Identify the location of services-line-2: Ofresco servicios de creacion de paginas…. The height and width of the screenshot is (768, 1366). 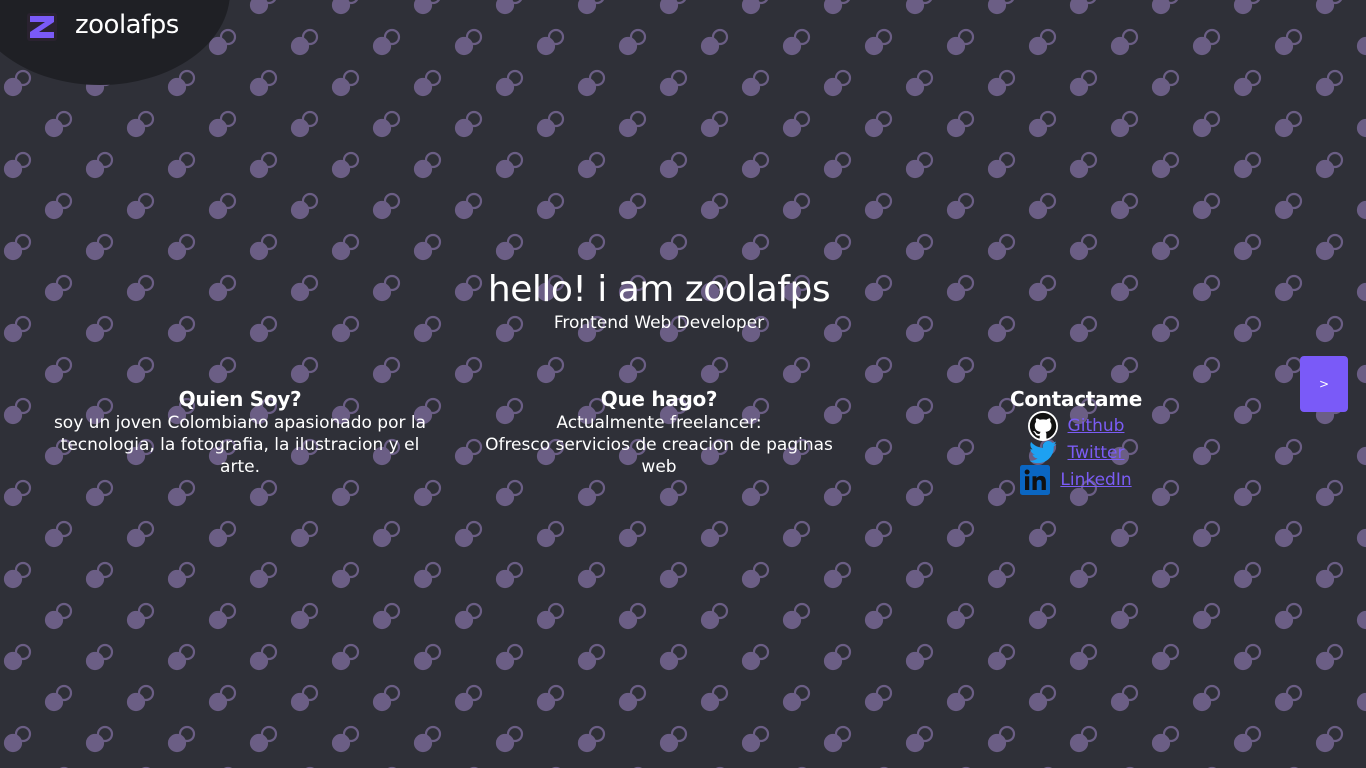
(659, 456).